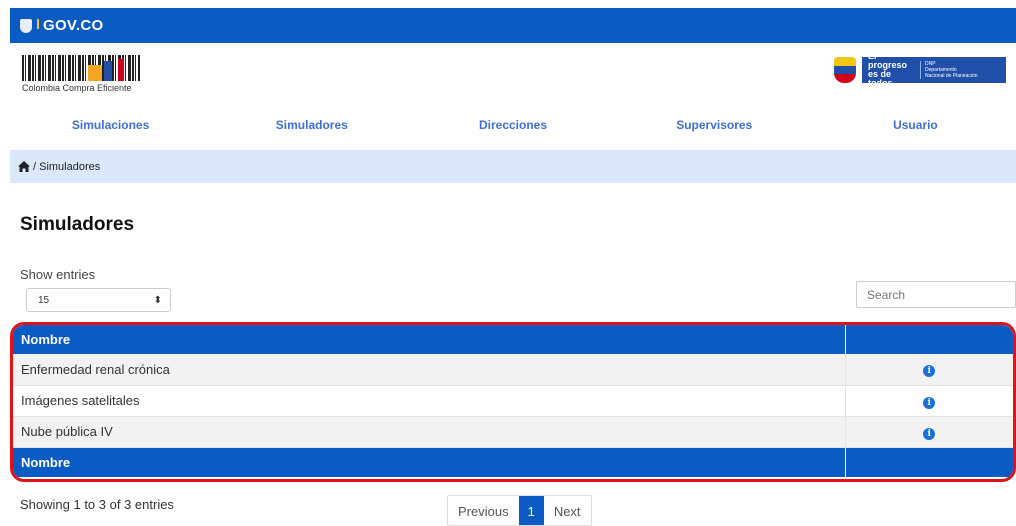  What do you see at coordinates (26, 25) in the screenshot?
I see `govco-shield-icon` at bounding box center [26, 25].